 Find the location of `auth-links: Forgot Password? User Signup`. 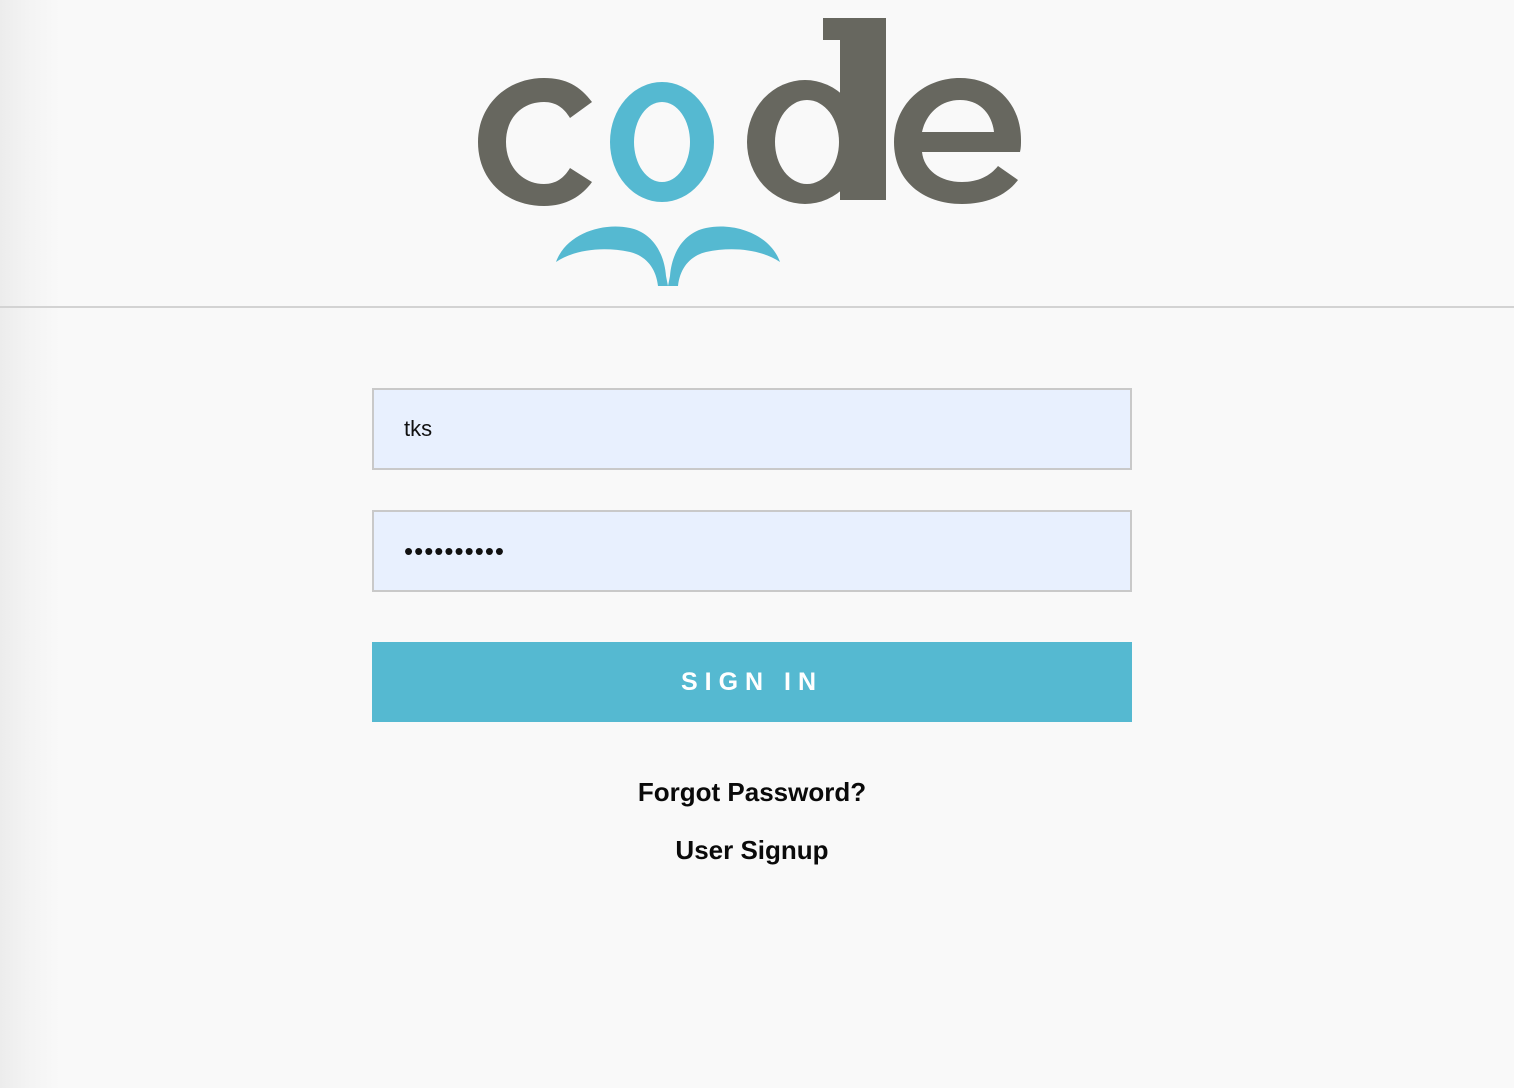

auth-links: Forgot Password? User Signup is located at coordinates (752, 821).